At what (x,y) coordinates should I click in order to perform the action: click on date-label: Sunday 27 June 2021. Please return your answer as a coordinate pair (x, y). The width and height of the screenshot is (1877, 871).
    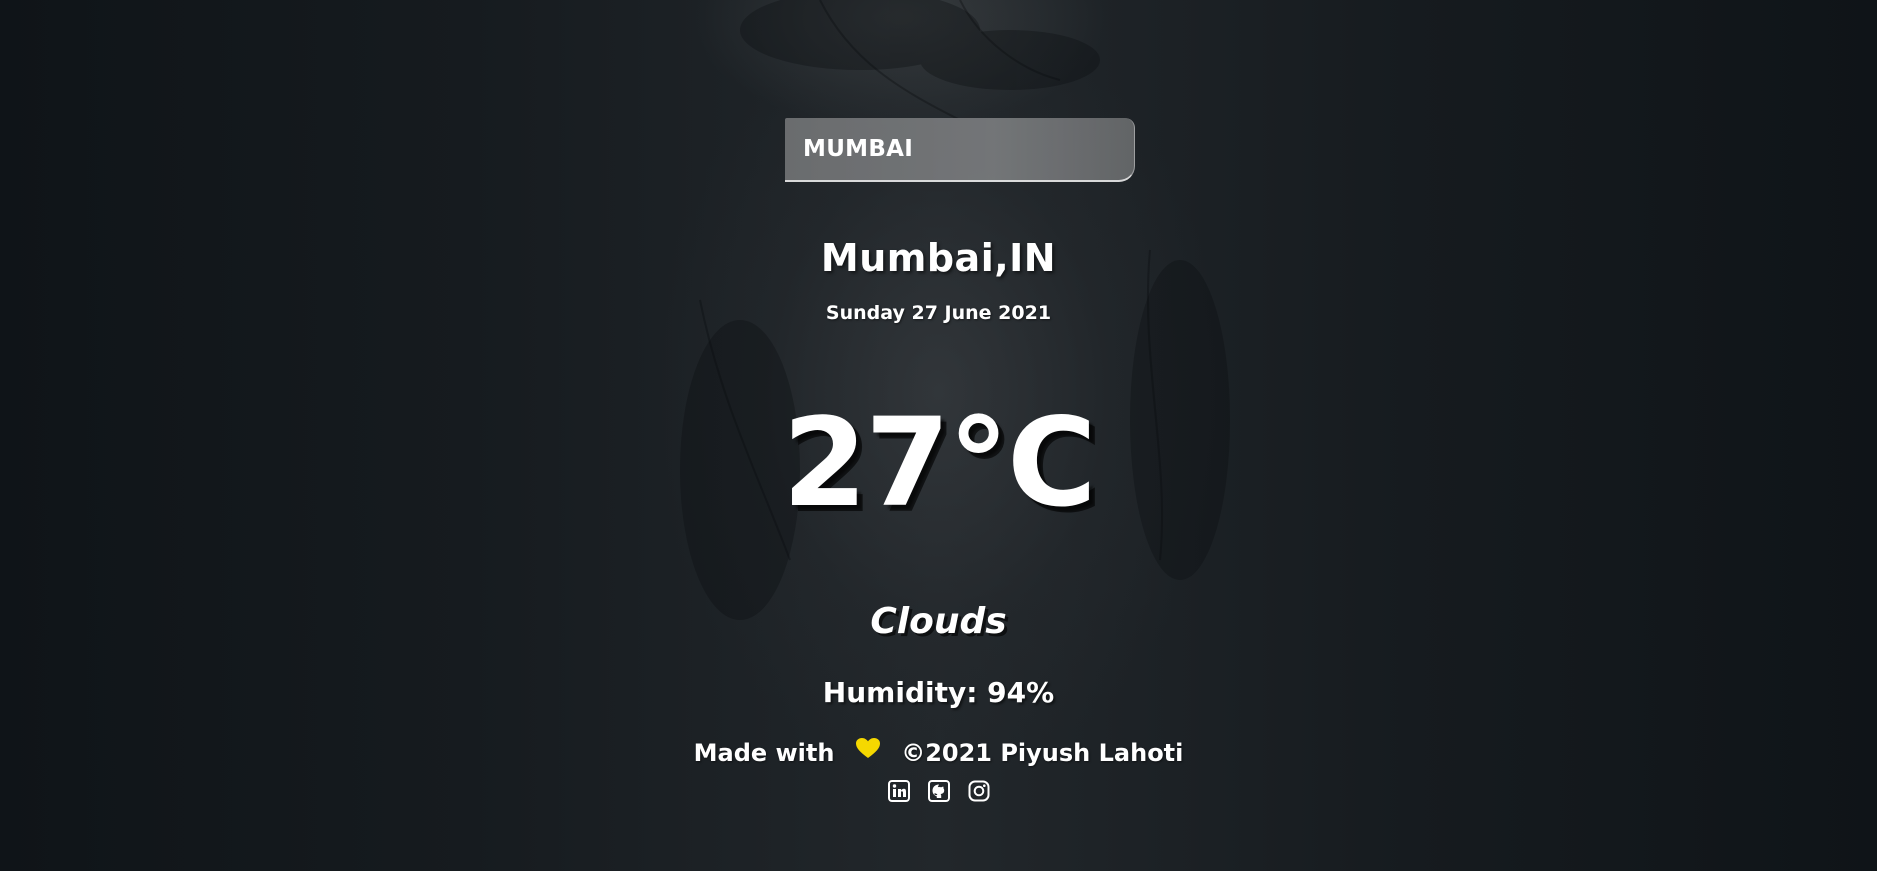
    Looking at the image, I should click on (938, 313).